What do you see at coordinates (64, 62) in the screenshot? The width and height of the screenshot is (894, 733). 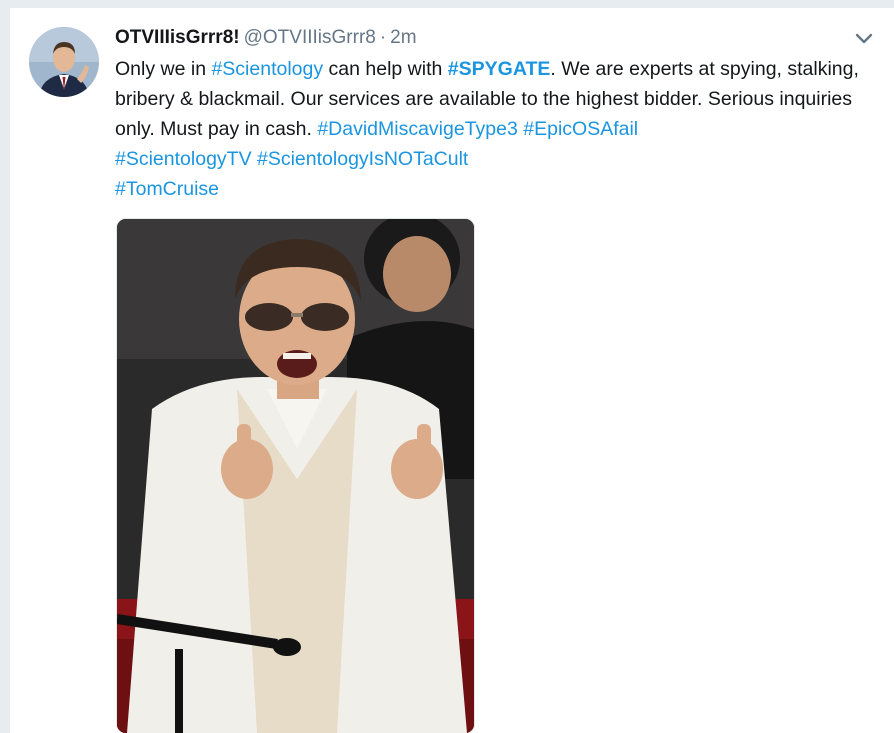 I see `avatar` at bounding box center [64, 62].